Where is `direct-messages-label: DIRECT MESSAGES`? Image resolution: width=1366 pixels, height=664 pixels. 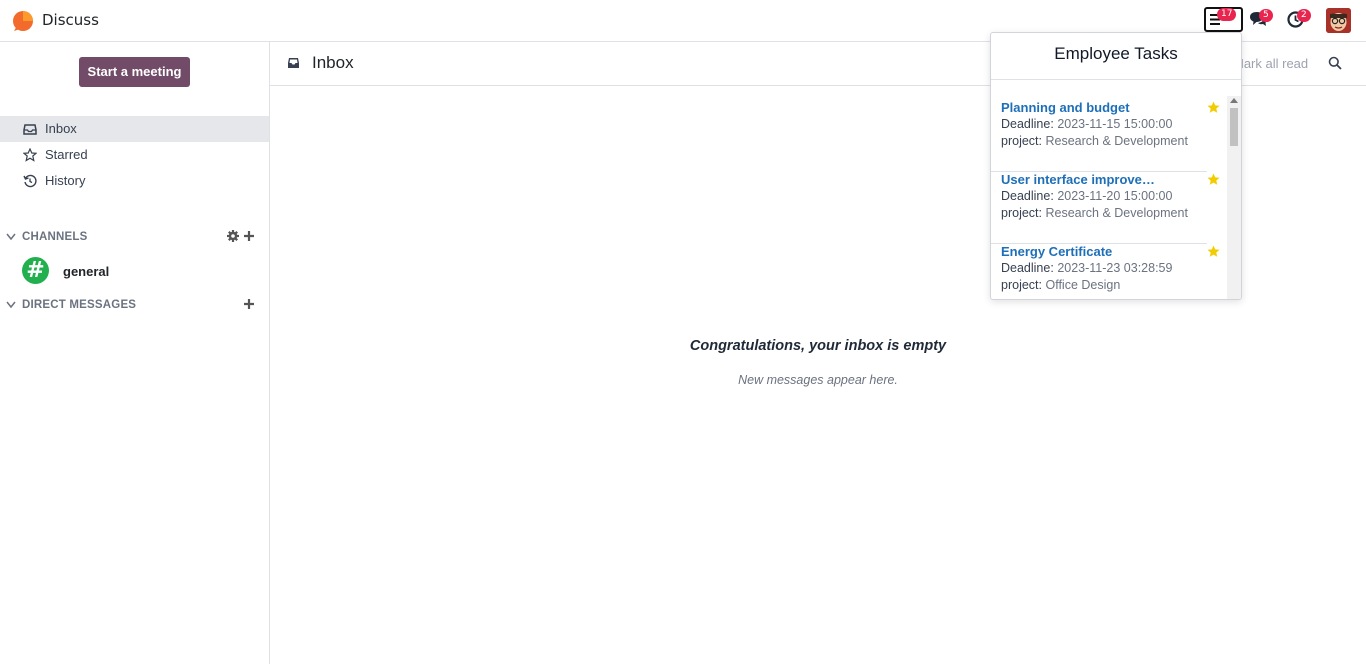 direct-messages-label: DIRECT MESSAGES is located at coordinates (79, 305).